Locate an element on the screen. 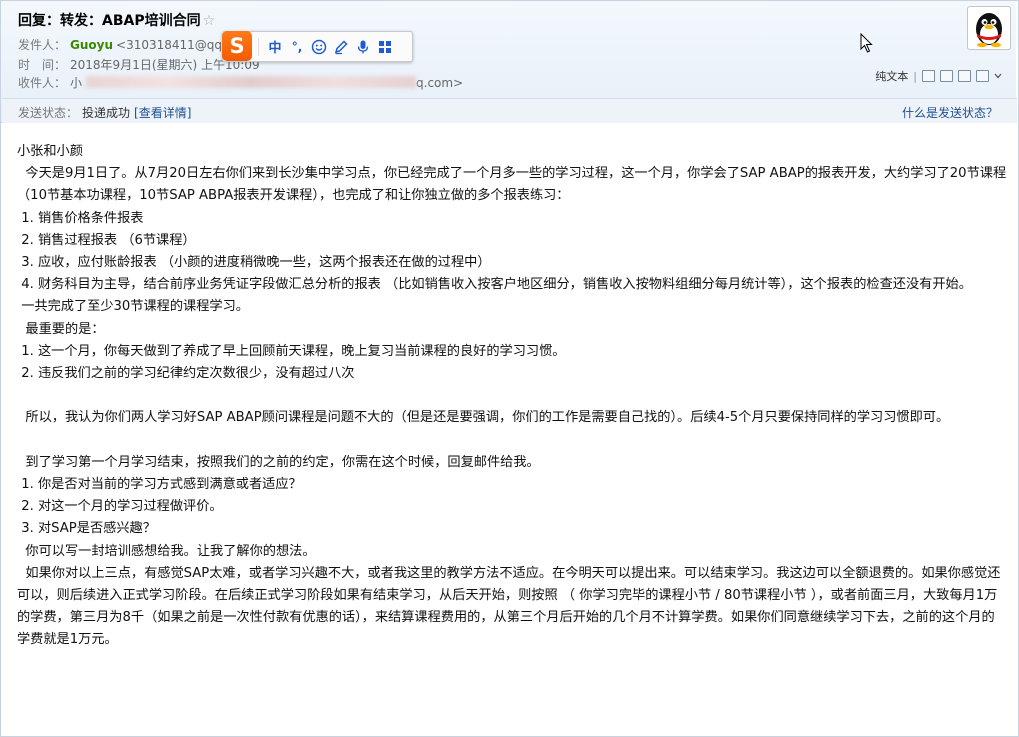  redacted-recipient is located at coordinates (251, 82).